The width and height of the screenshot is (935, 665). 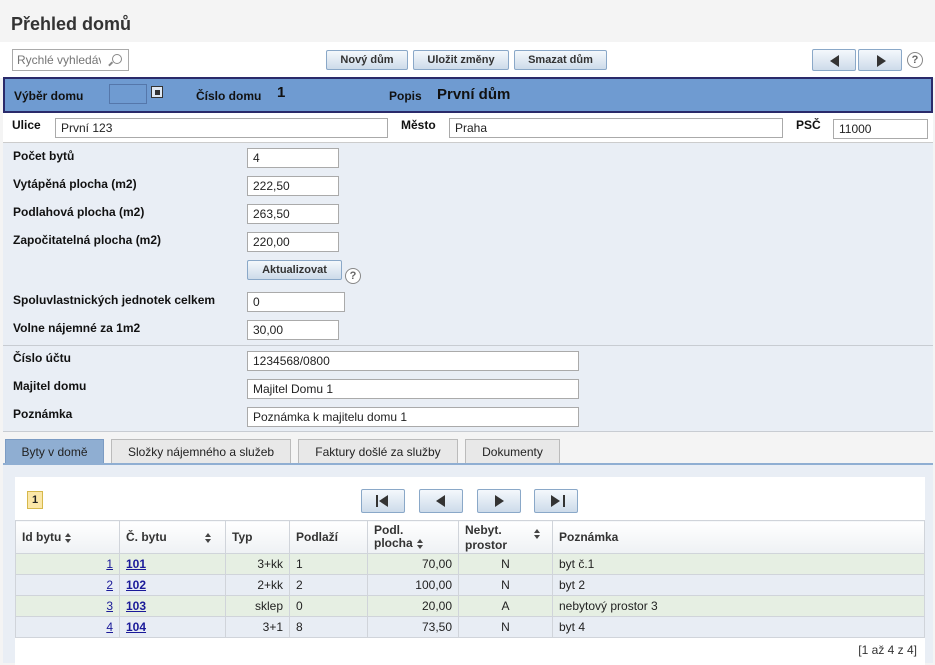 I want to click on column-header-nonresidential: Nebyt. prostor, so click(x=505, y=537).